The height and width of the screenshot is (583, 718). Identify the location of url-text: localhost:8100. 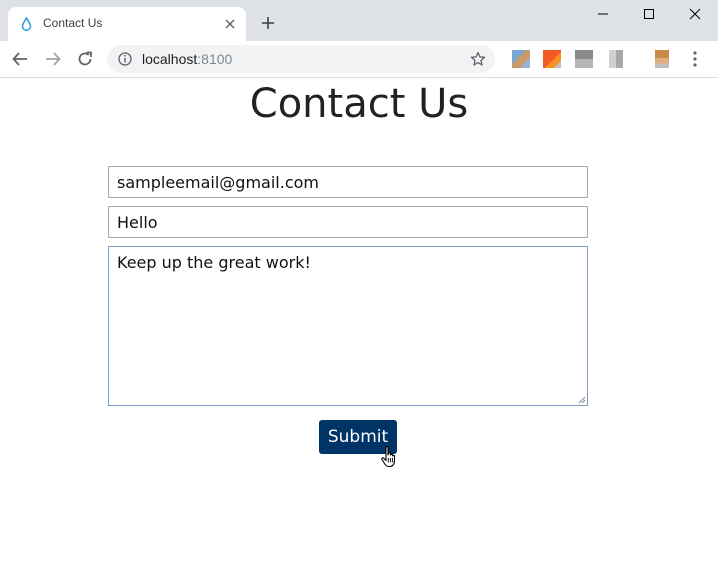
(187, 59).